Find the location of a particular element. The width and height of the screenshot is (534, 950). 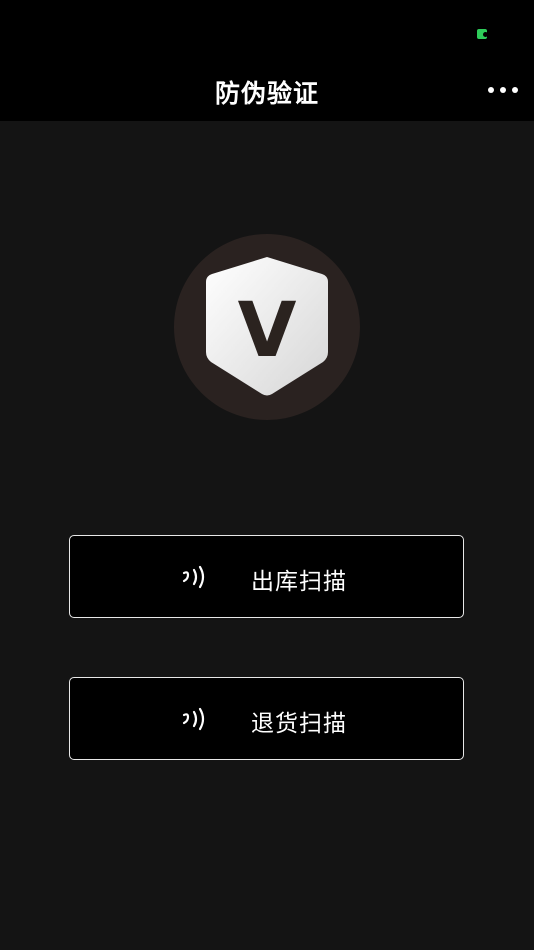

shield-v-icon: V is located at coordinates (267, 326).